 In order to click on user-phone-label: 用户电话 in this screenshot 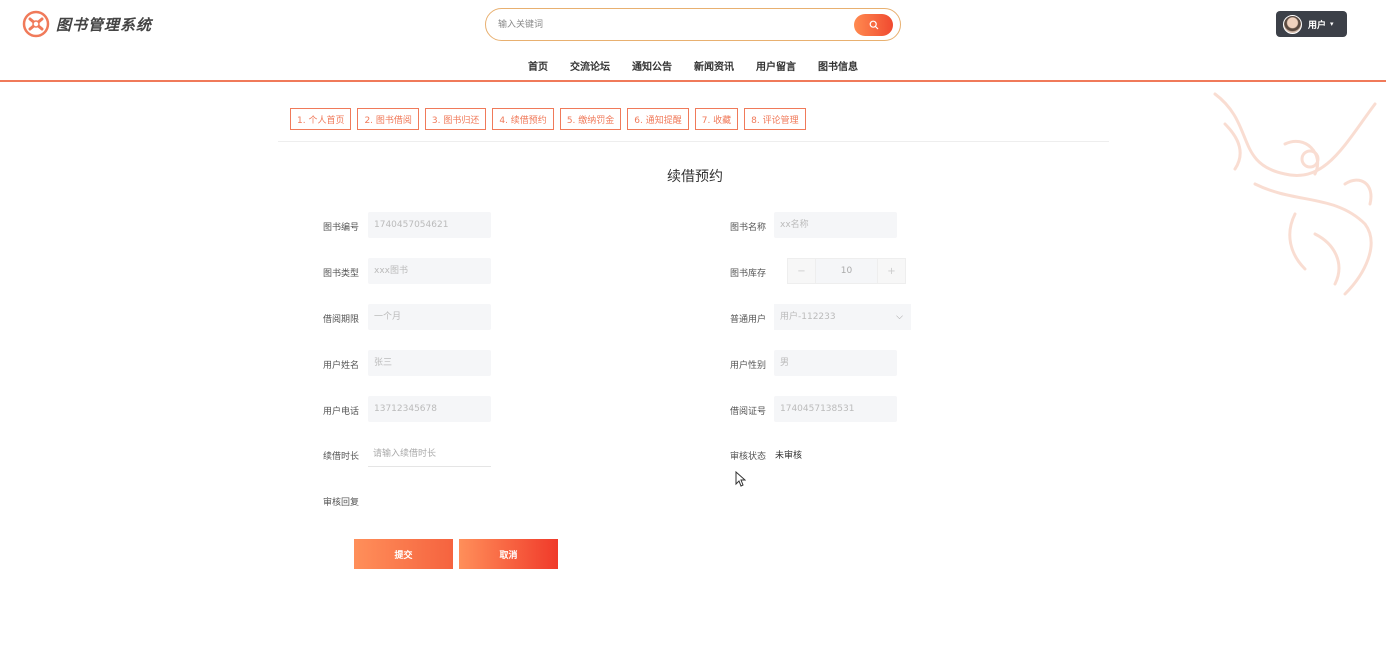, I will do `click(341, 412)`.